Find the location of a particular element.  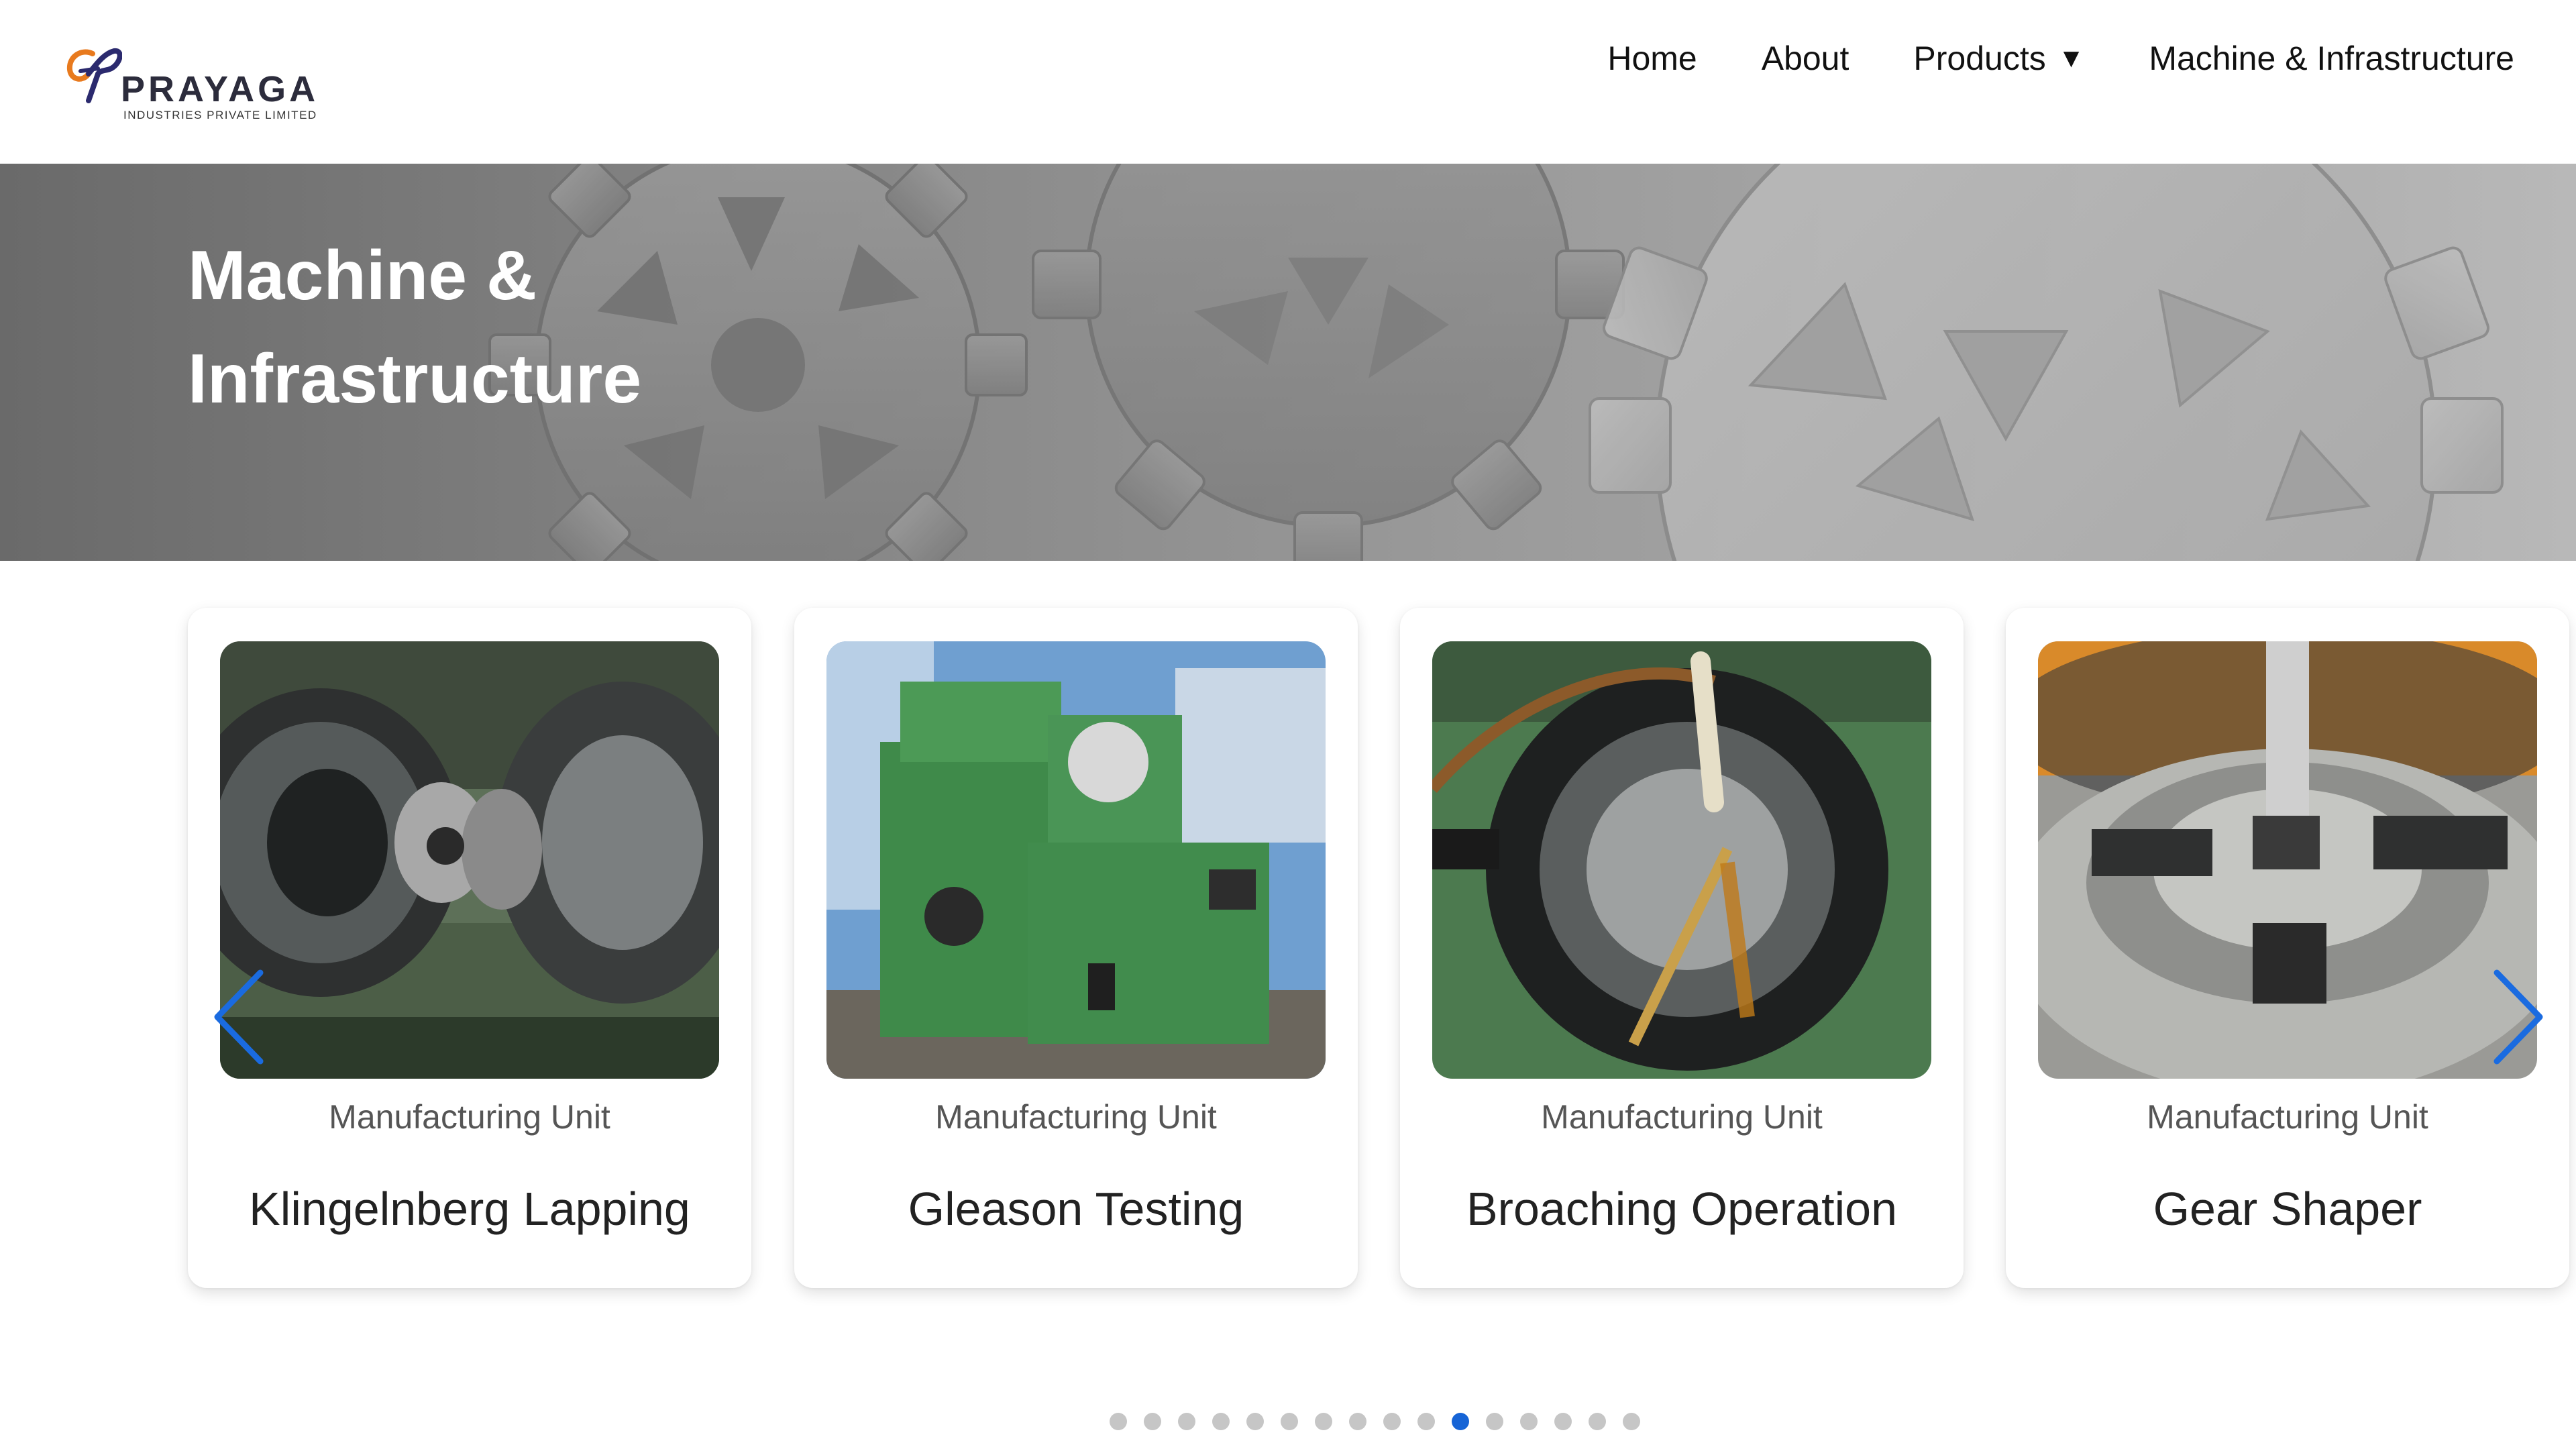

pagination-dot-active is located at coordinates (1460, 1421).